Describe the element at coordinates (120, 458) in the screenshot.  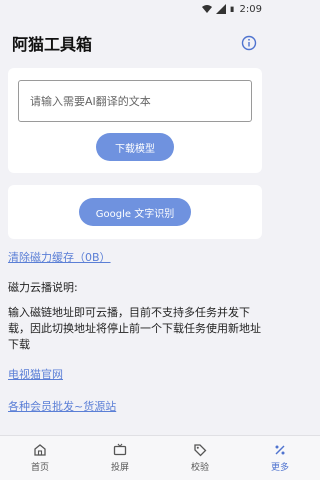
I see `nav-item-cast: 投屏` at that location.